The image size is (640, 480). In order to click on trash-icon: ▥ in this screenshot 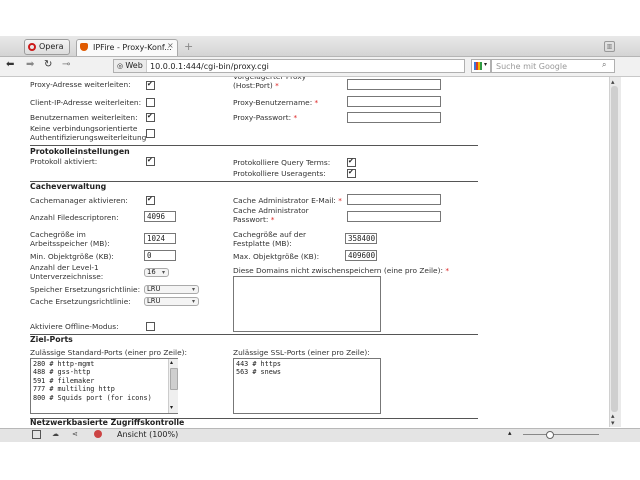, I will do `click(609, 46)`.